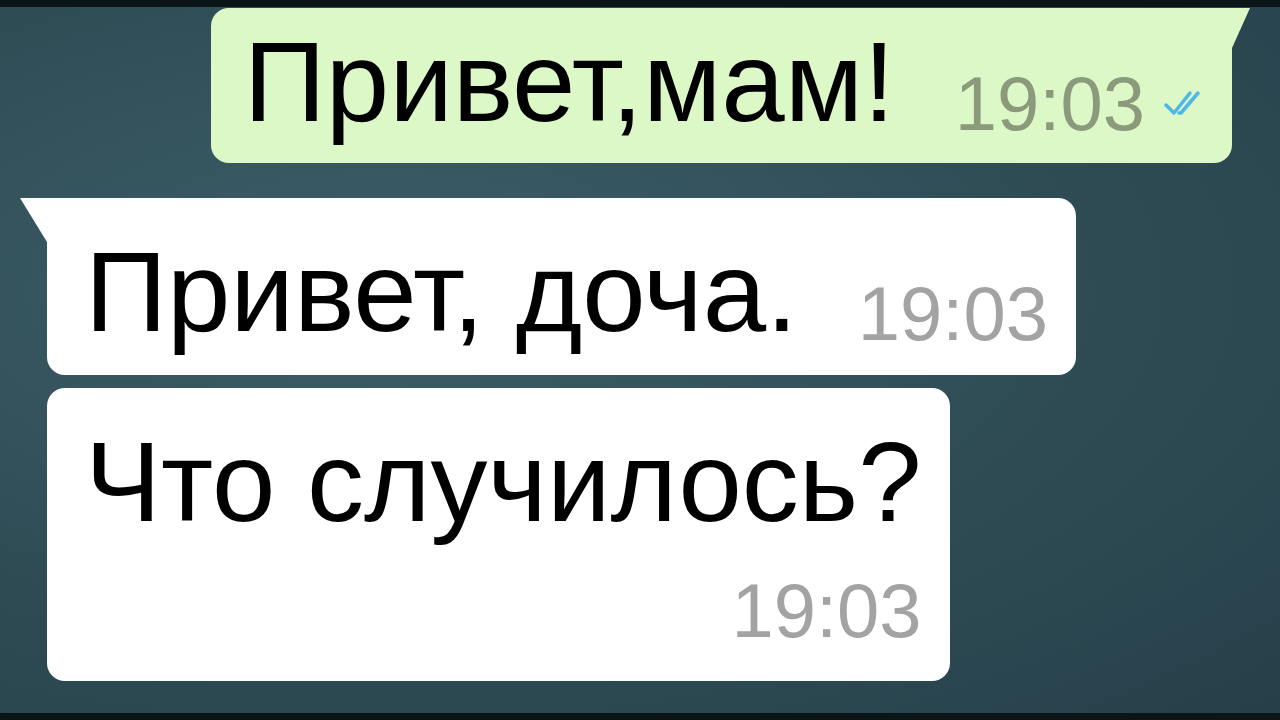 Image resolution: width=1280 pixels, height=720 pixels. I want to click on message-text: Привет,мам!, so click(569, 82).